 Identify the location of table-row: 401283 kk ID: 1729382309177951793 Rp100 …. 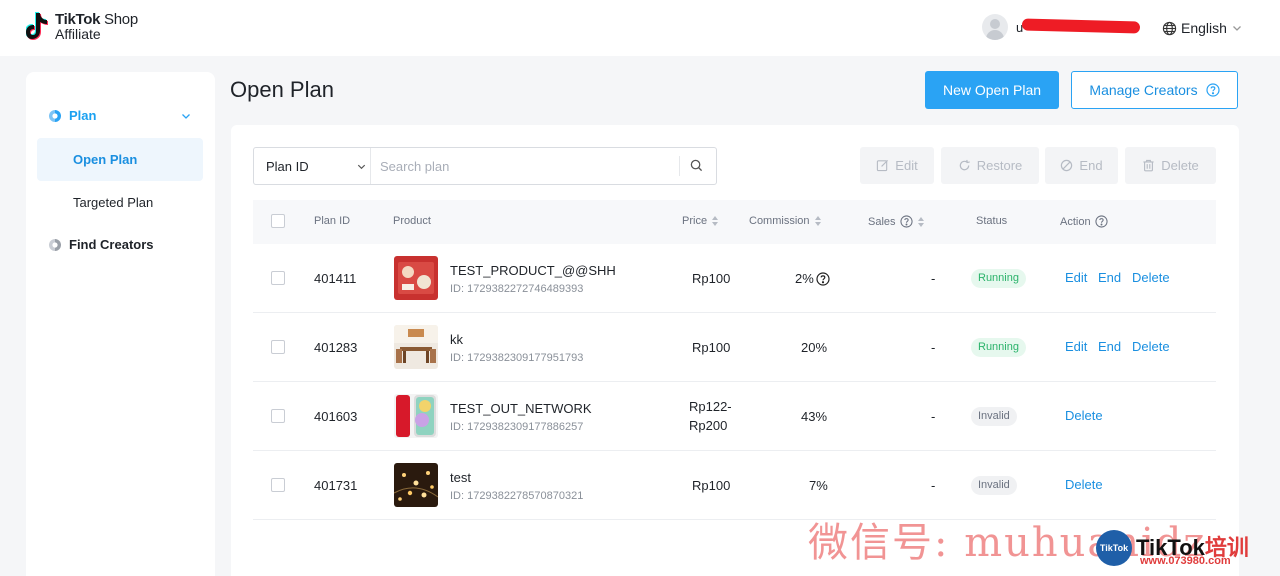
(734, 347).